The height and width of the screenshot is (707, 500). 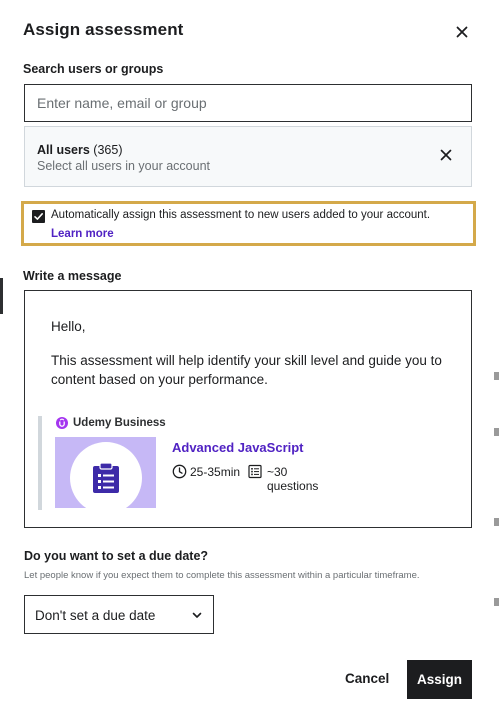 What do you see at coordinates (106, 477) in the screenshot?
I see `clipboard-icon` at bounding box center [106, 477].